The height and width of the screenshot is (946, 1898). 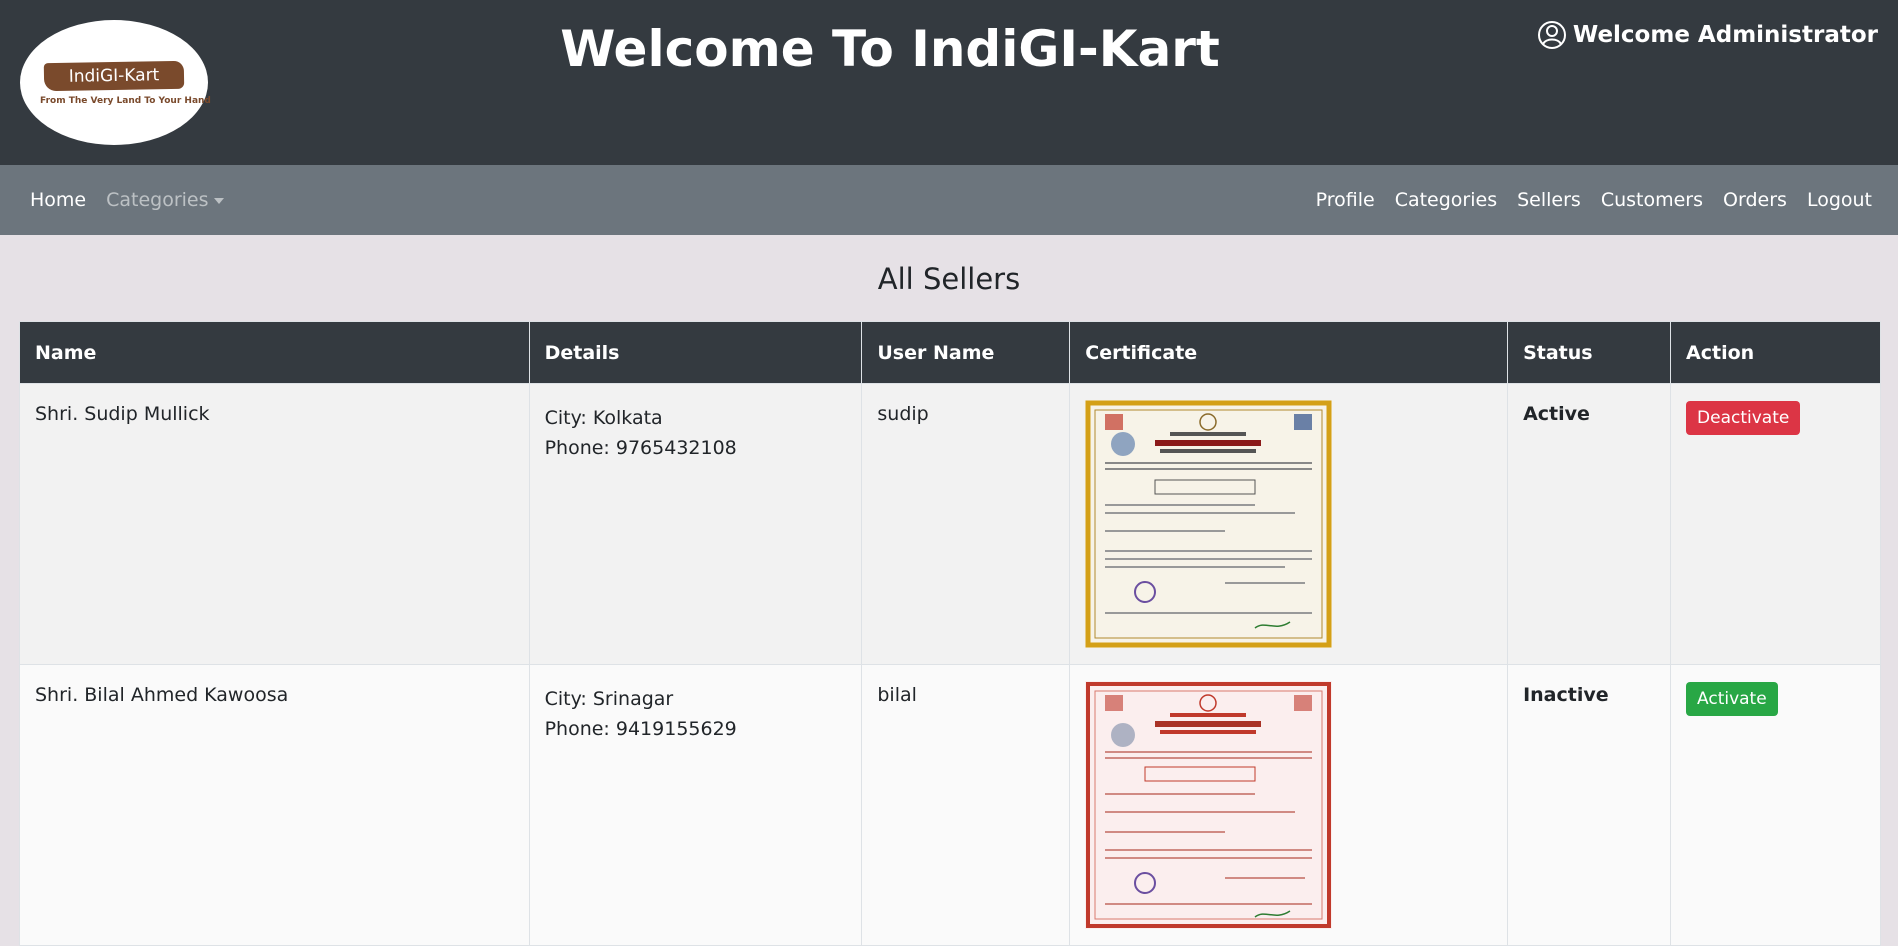 What do you see at coordinates (122, 414) in the screenshot?
I see `seller-name-text: Shri. Sudip Mullick` at bounding box center [122, 414].